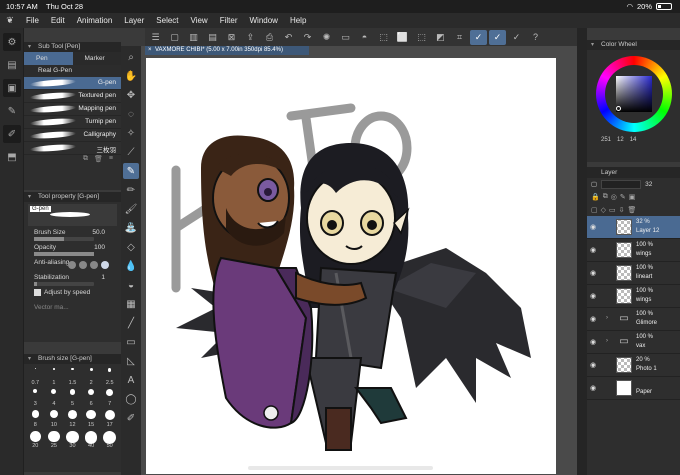 This screenshot has height=475, width=680. I want to click on gradient-icon: ▦, so click(131, 304).